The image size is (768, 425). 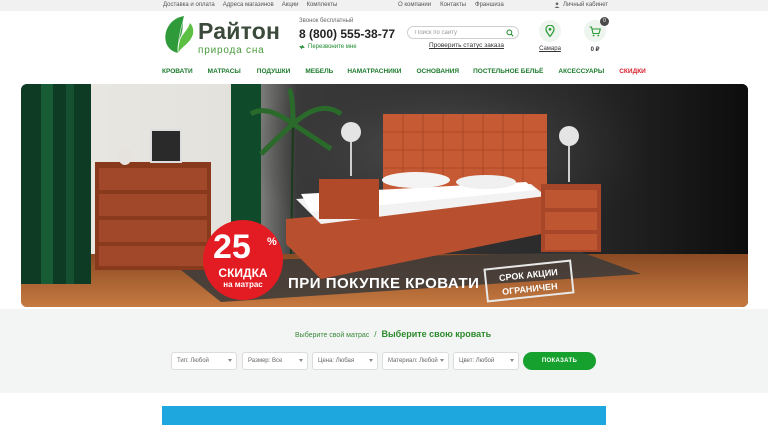 What do you see at coordinates (559, 361) in the screenshot?
I see `show-button: ПОКАЗАТЬ` at bounding box center [559, 361].